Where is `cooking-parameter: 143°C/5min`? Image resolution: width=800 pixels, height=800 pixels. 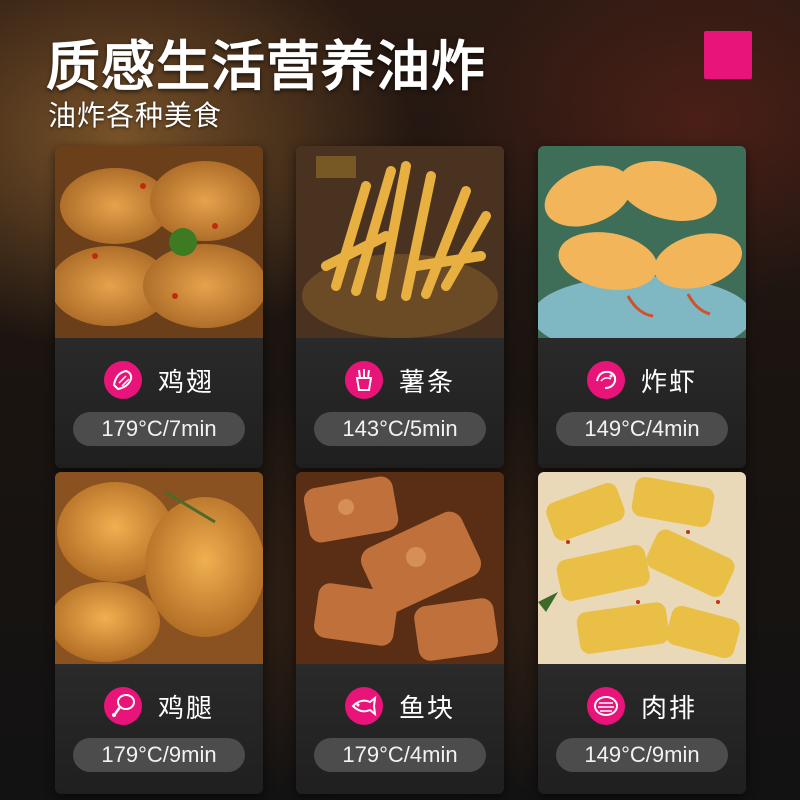 cooking-parameter: 143°C/5min is located at coordinates (400, 429).